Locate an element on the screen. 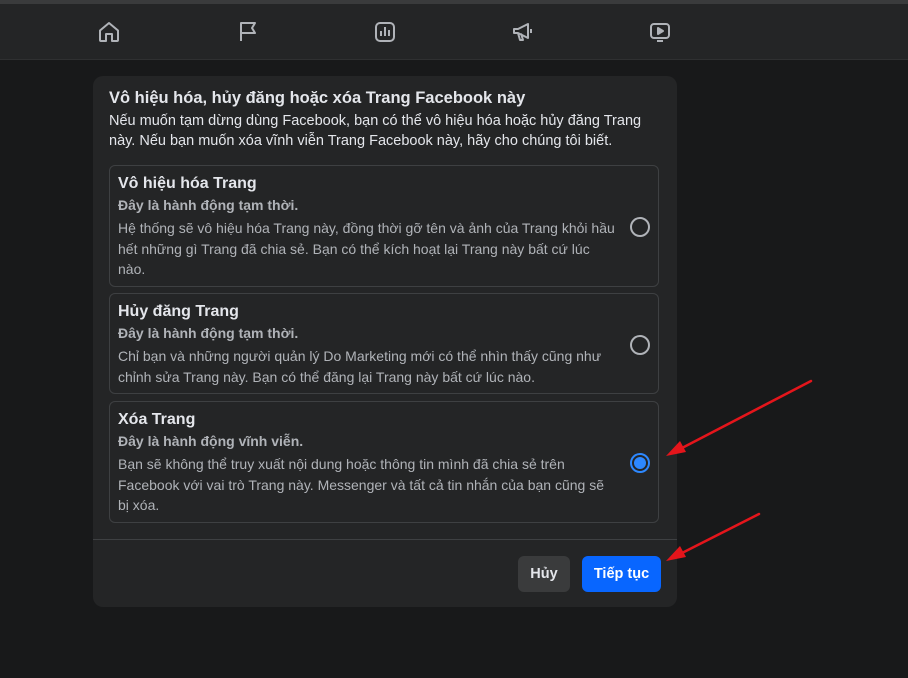 The image size is (908, 678). radio-delete-page is located at coordinates (640, 463).